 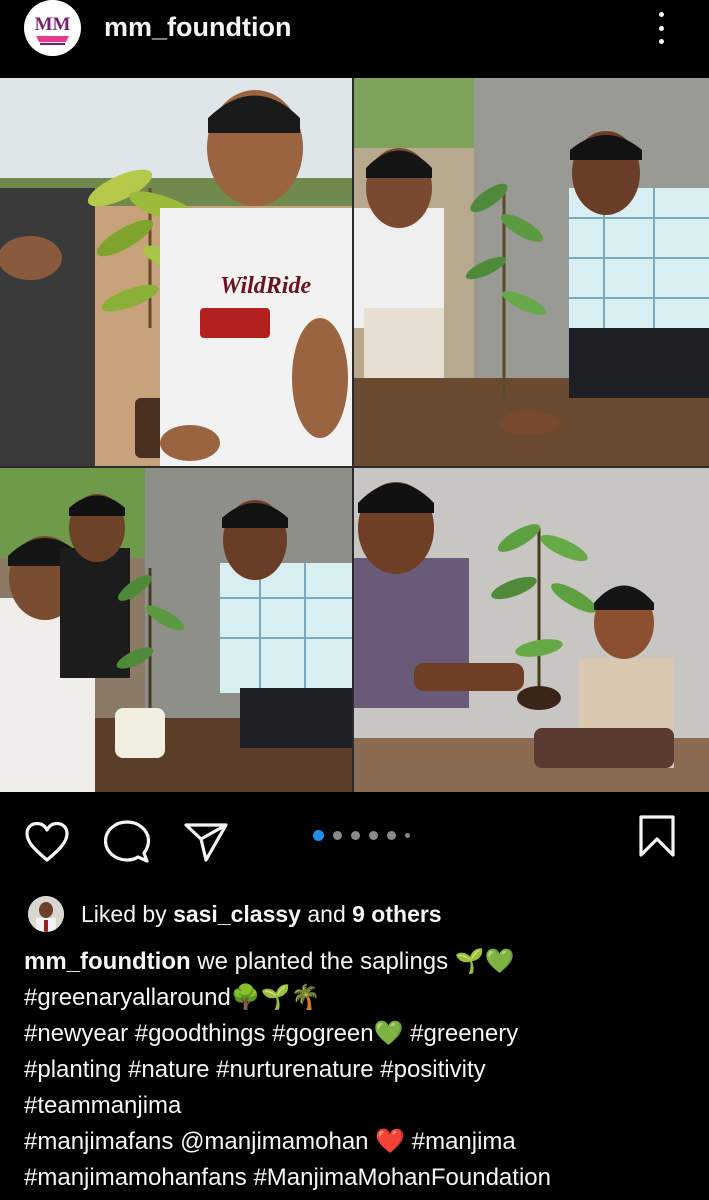 I want to click on heart-icon, so click(x=47, y=842).